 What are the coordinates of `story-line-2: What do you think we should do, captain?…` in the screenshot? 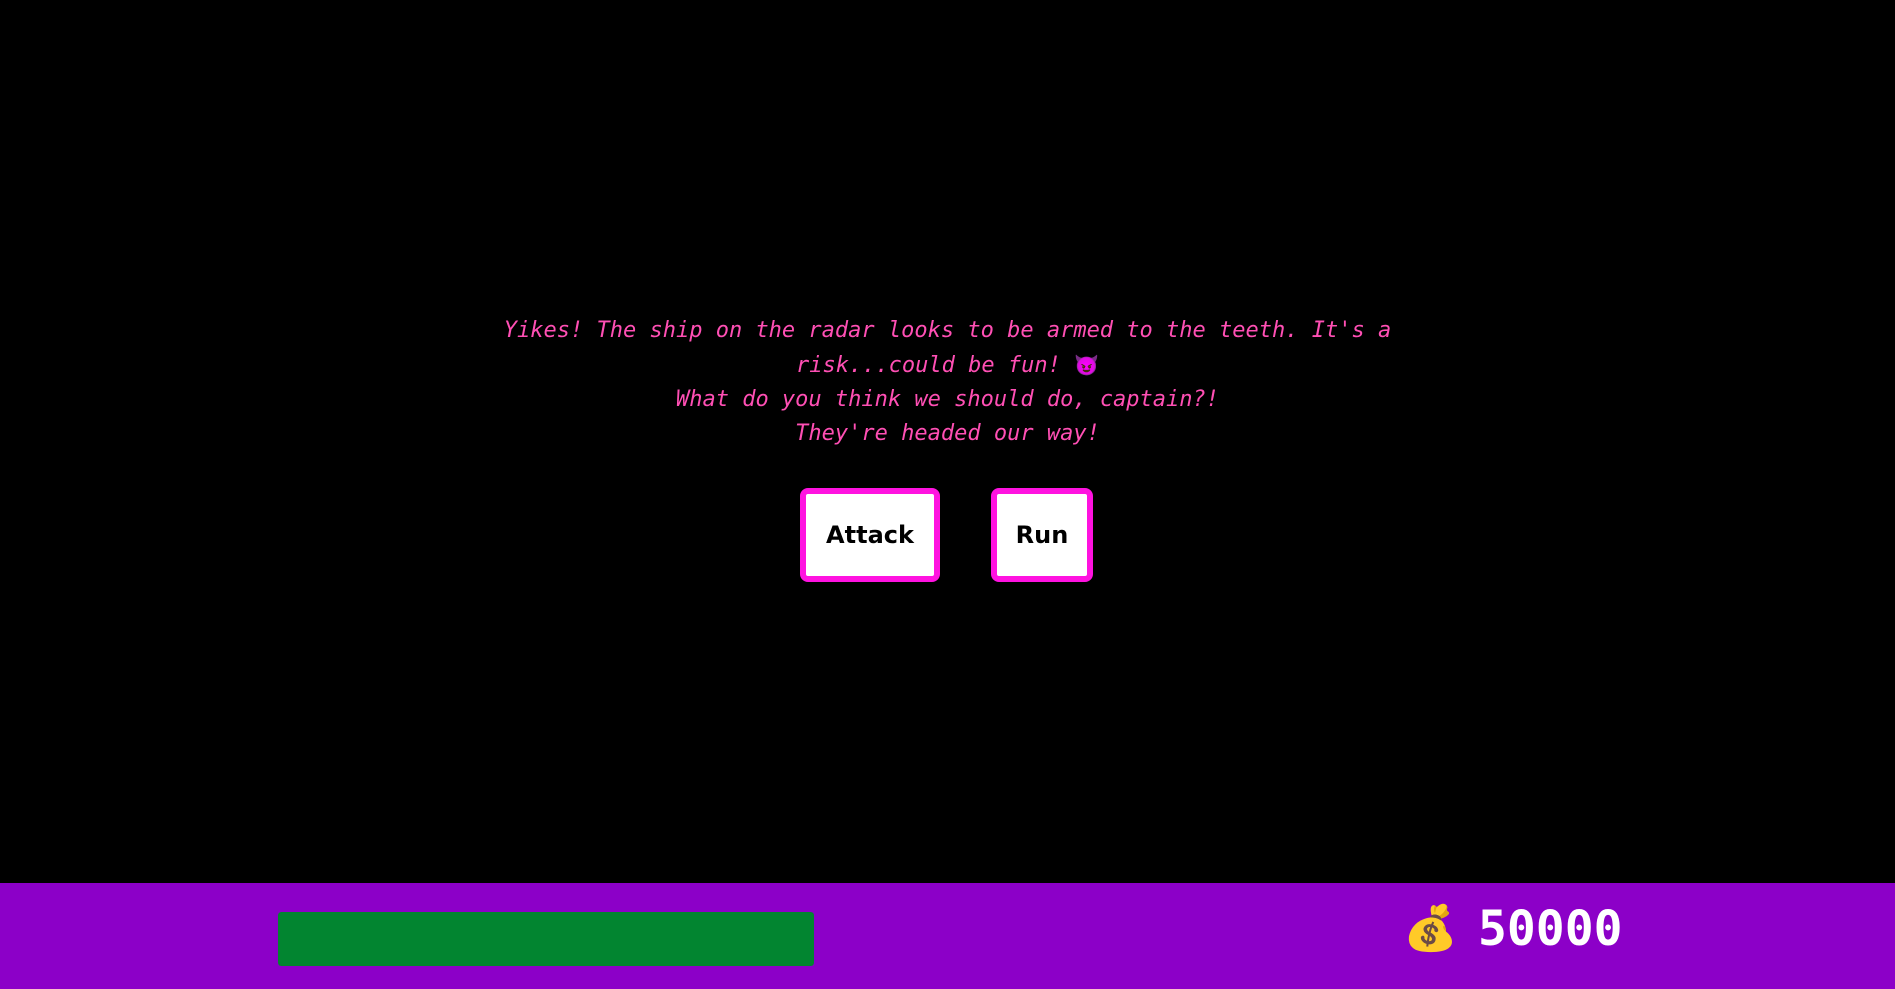 It's located at (947, 399).